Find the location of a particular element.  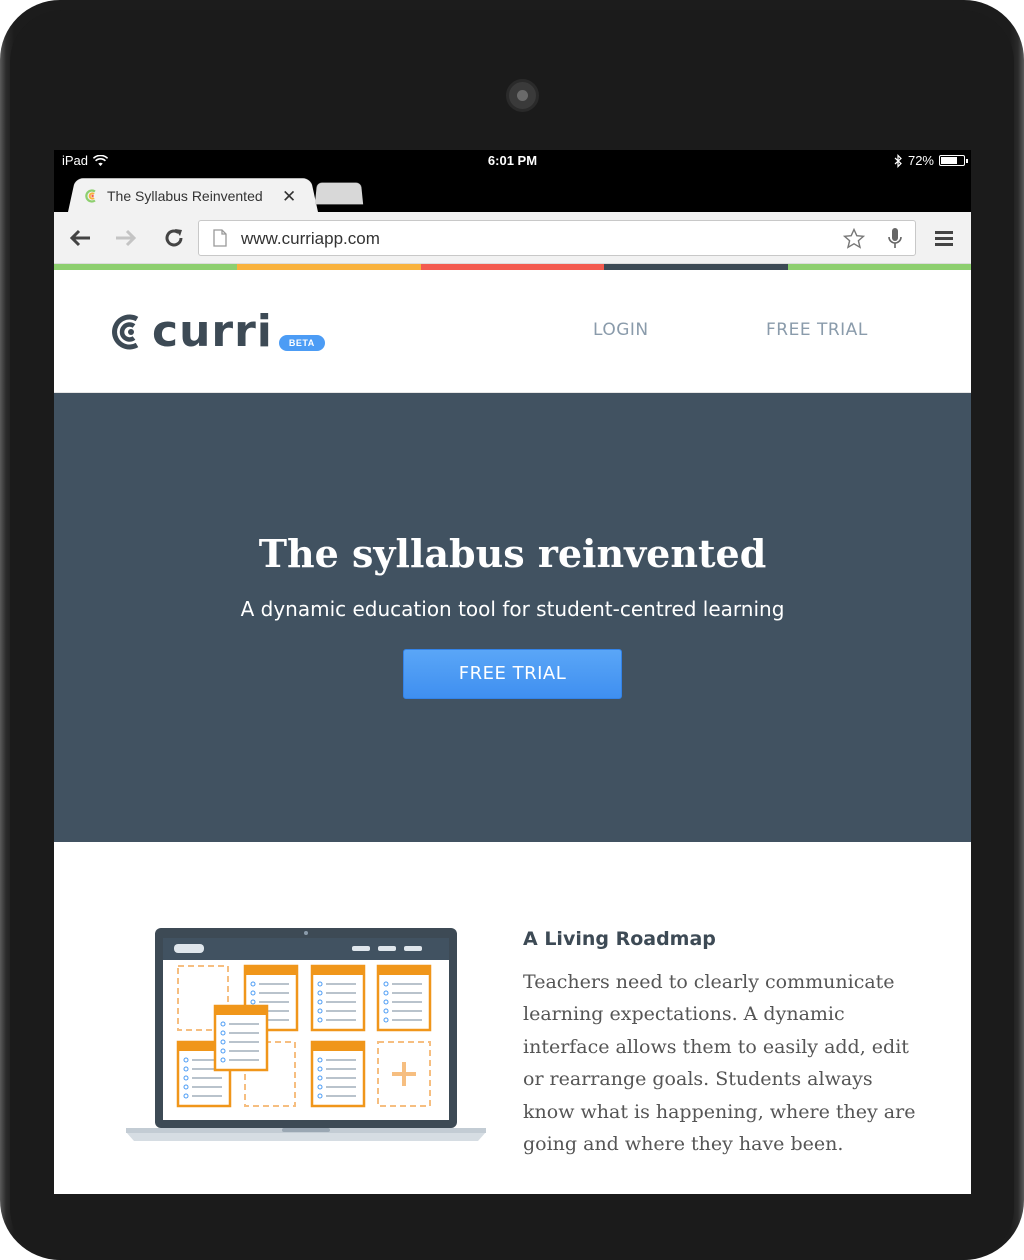

browser-toolbar: www.curriapp.com is located at coordinates (512, 238).